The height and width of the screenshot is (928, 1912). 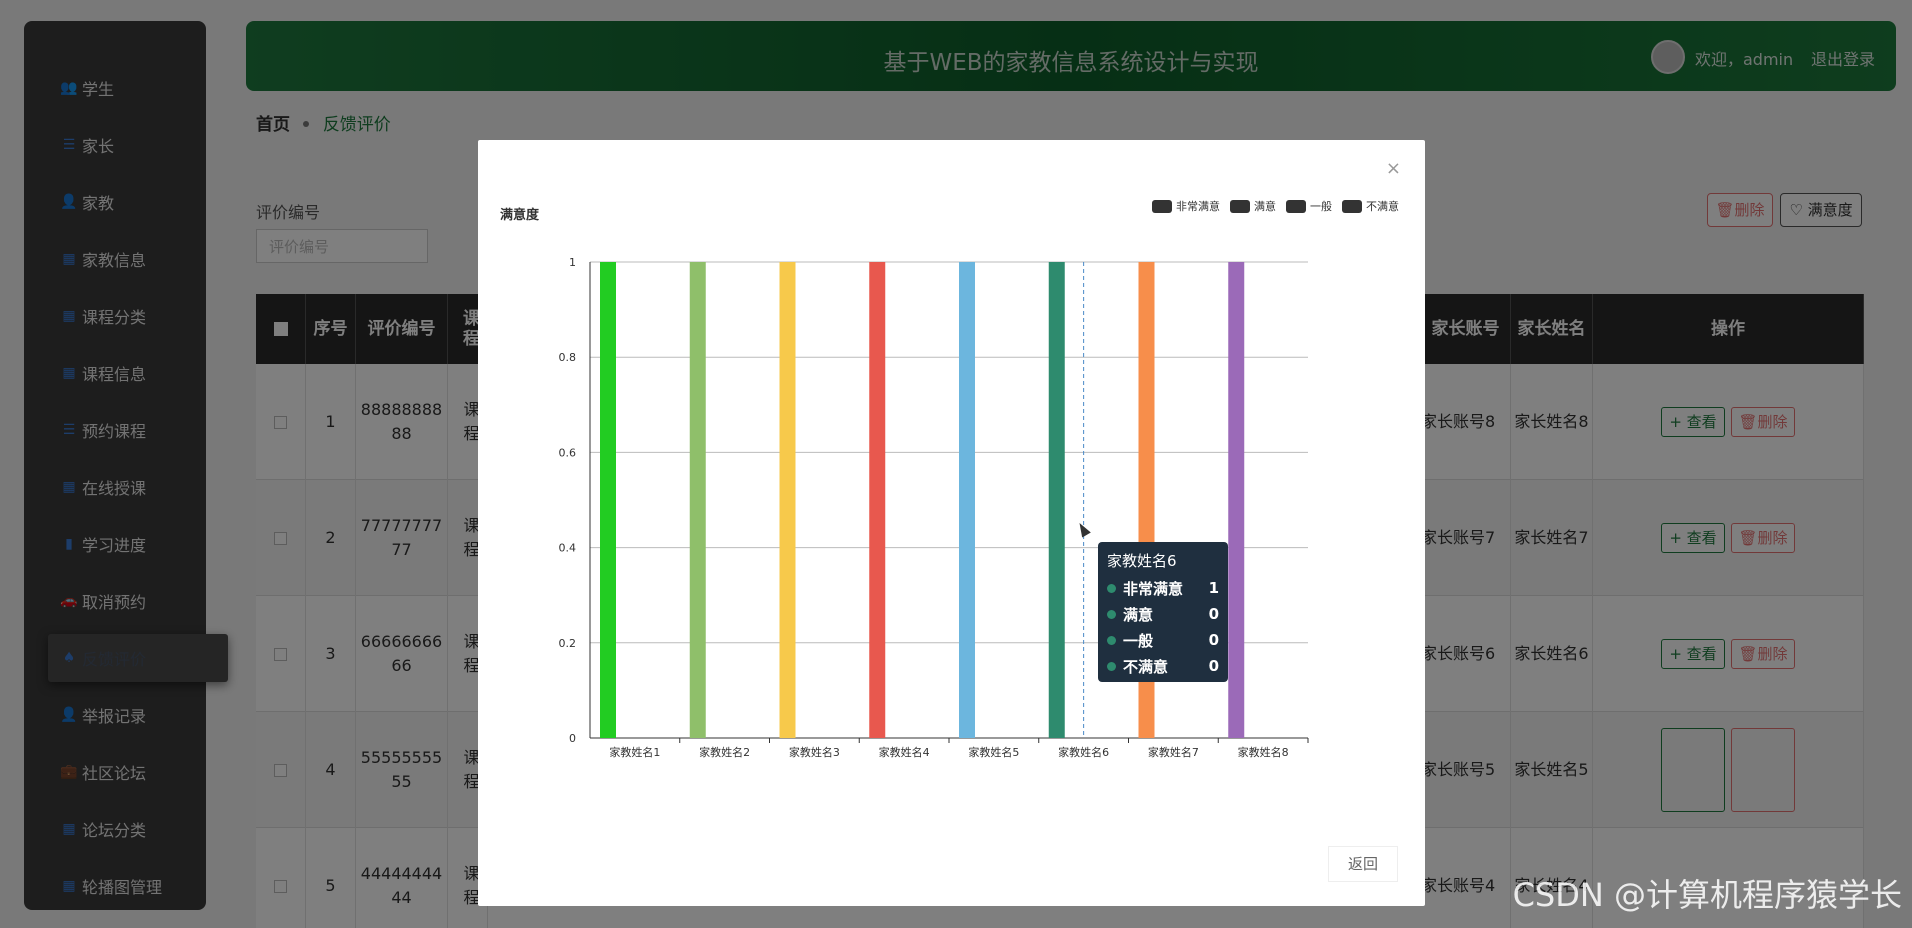 I want to click on y-tick-label: 0.6, so click(x=568, y=452).